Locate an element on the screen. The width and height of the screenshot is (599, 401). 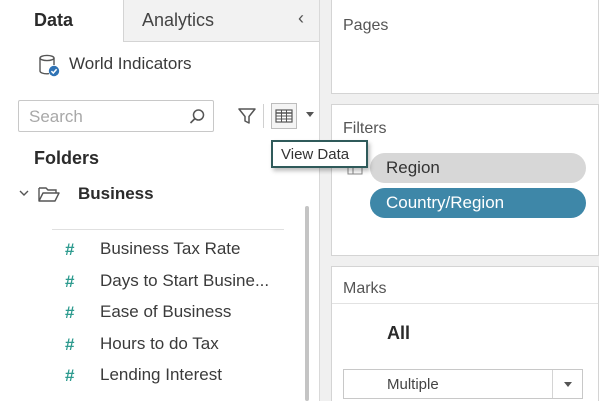
marks-divider is located at coordinates (465, 303).